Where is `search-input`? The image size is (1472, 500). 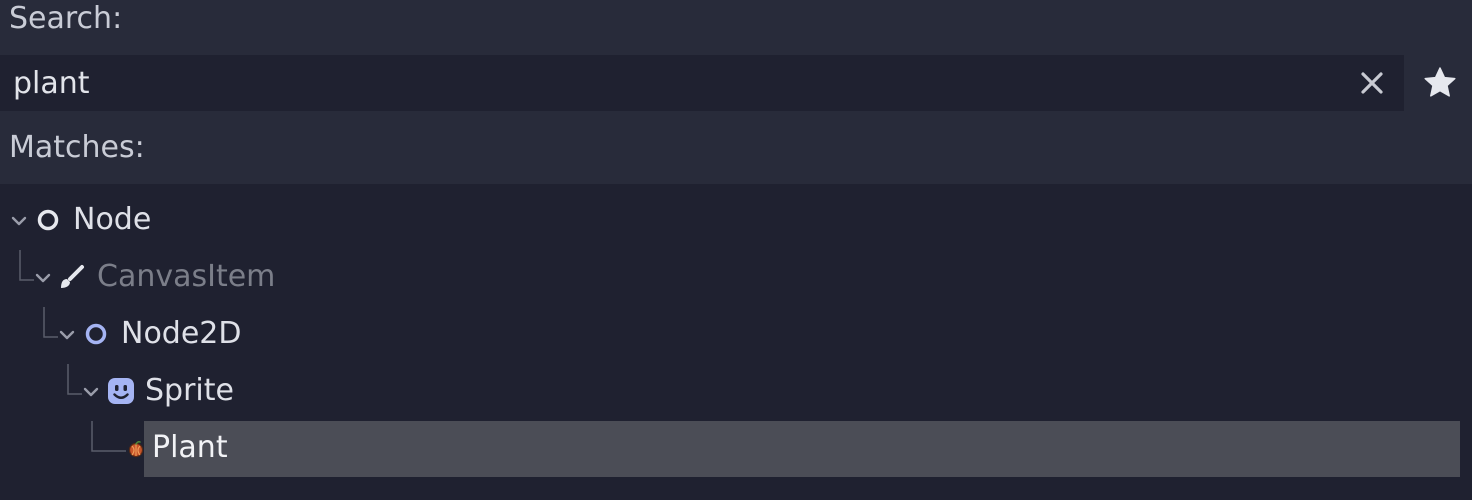 search-input is located at coordinates (670, 83).